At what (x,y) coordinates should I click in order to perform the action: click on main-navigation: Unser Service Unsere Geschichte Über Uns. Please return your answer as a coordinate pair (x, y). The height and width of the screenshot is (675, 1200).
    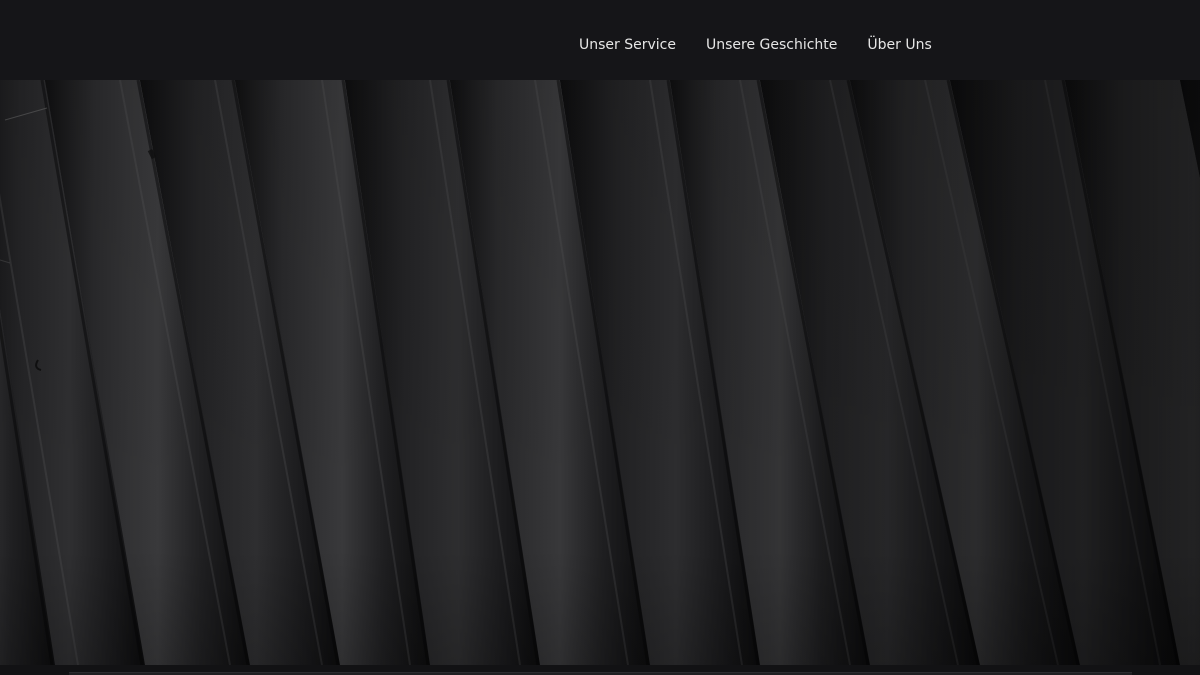
    Looking at the image, I should click on (755, 45).